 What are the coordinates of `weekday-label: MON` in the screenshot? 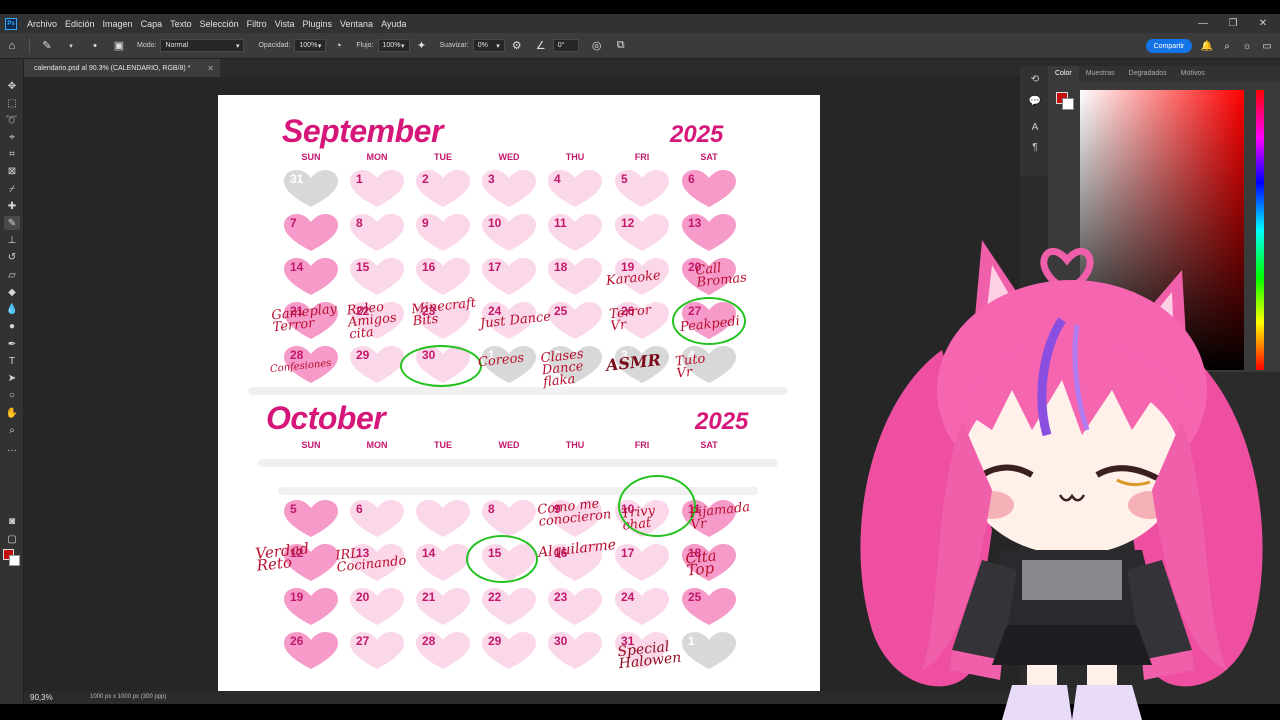 It's located at (377, 157).